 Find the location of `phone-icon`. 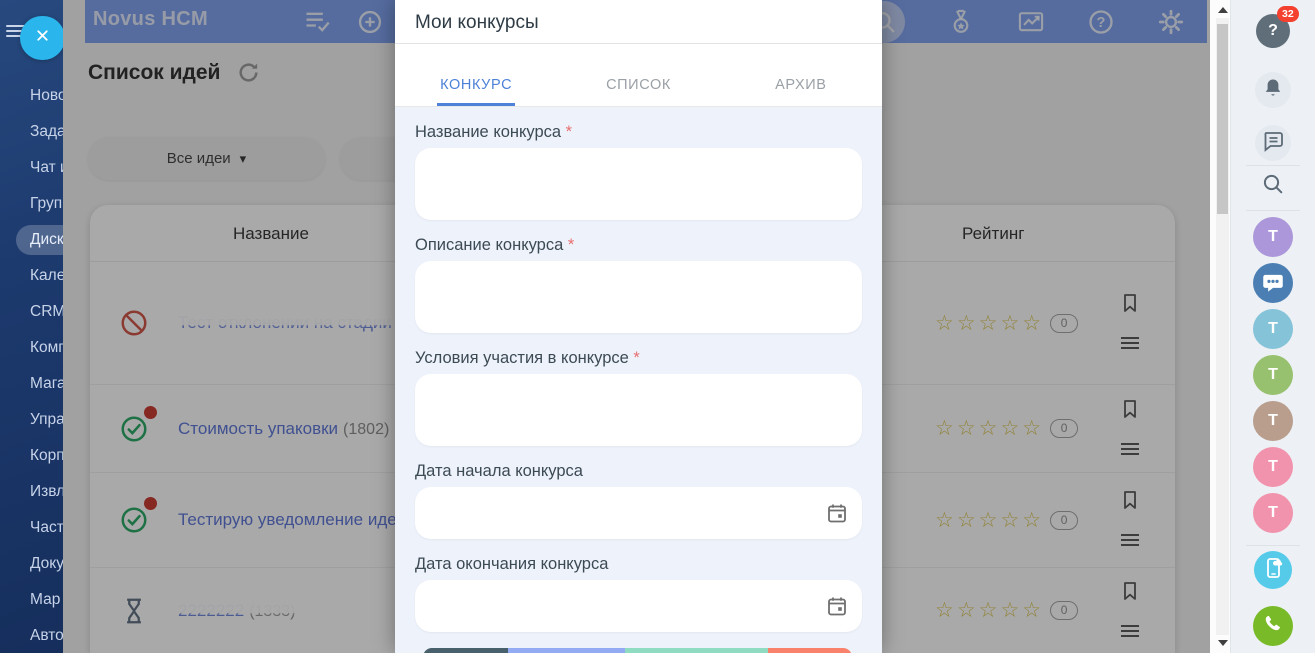

phone-icon is located at coordinates (1273, 626).